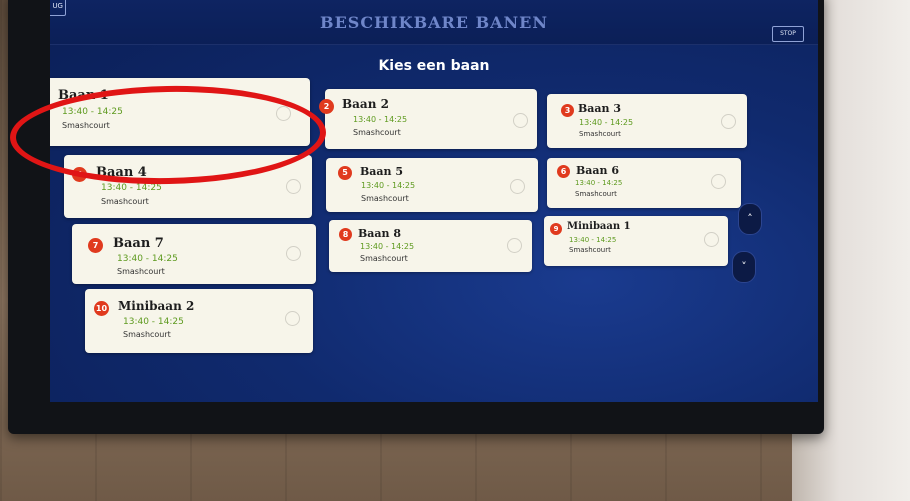 The height and width of the screenshot is (501, 910). What do you see at coordinates (194, 254) in the screenshot?
I see `court-card-7: 7 Baan 7 13:40 - 14:25 Smashcourt` at bounding box center [194, 254].